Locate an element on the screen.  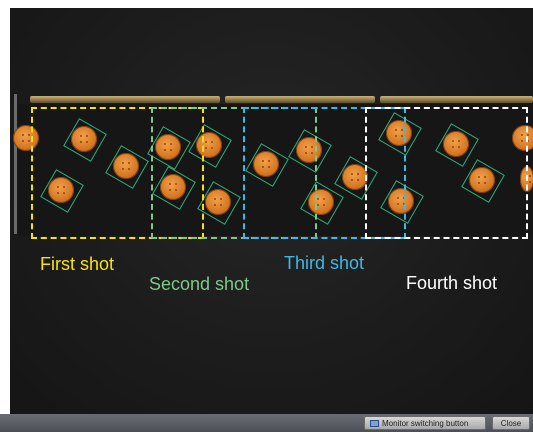
fourth-shot-region is located at coordinates (446, 173).